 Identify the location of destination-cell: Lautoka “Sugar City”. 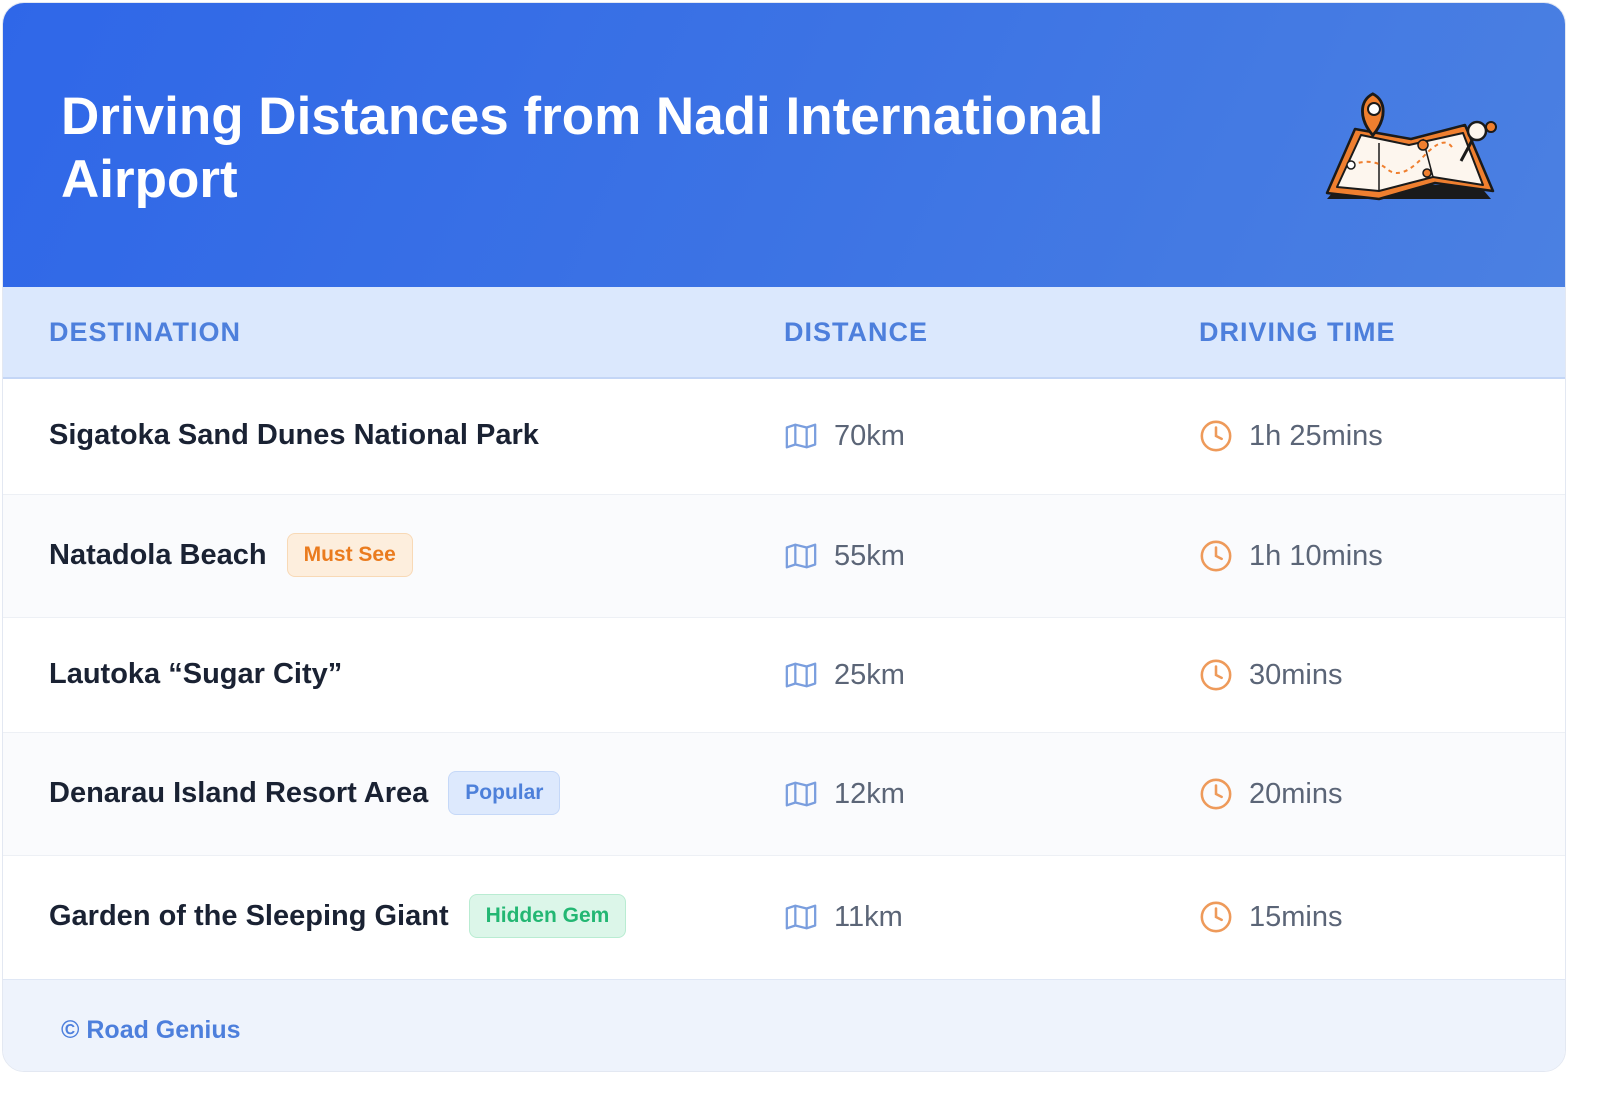
(195, 674).